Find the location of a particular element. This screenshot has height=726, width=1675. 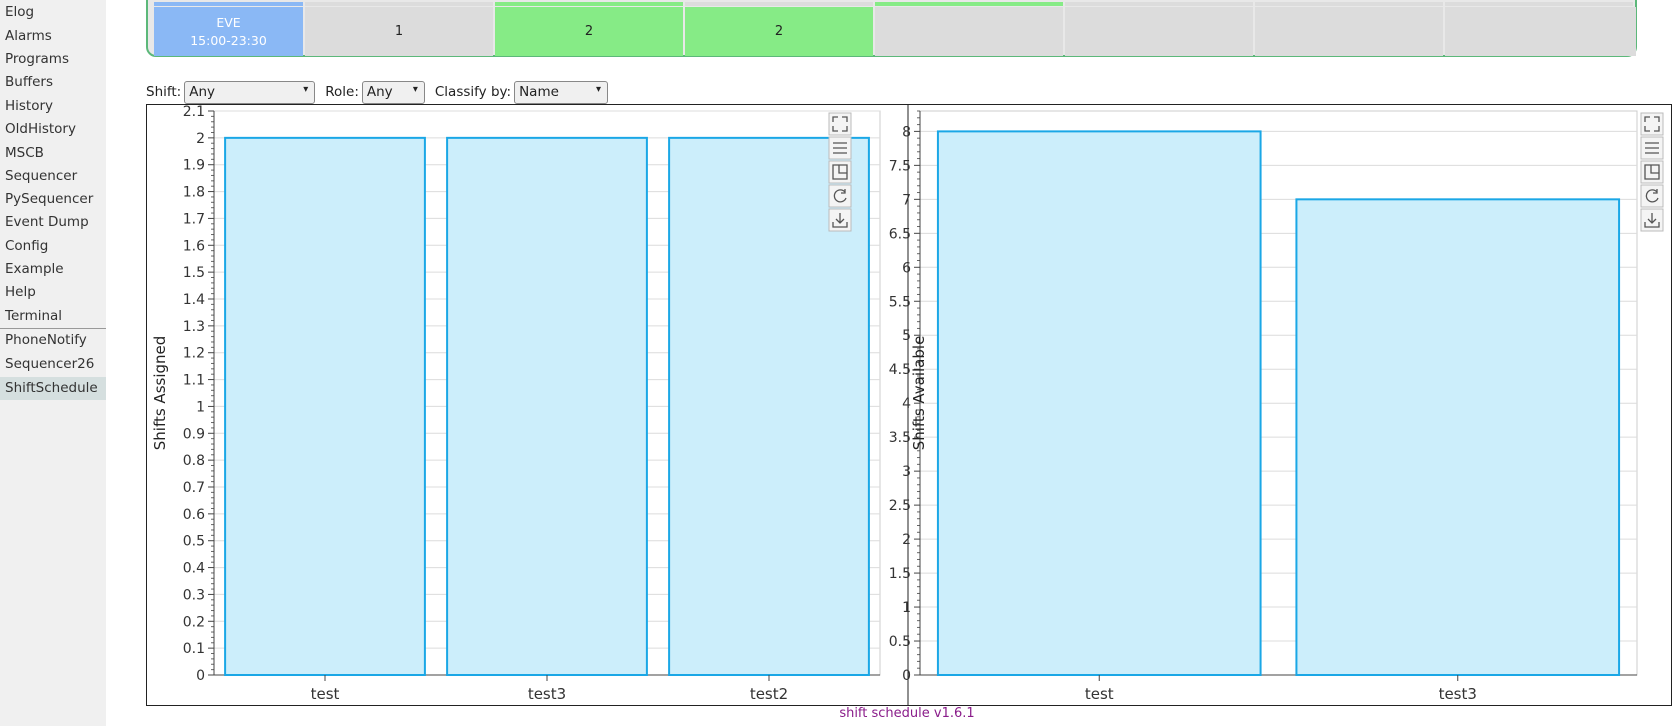

y-axis-label: Shifts Available is located at coordinates (919, 393).